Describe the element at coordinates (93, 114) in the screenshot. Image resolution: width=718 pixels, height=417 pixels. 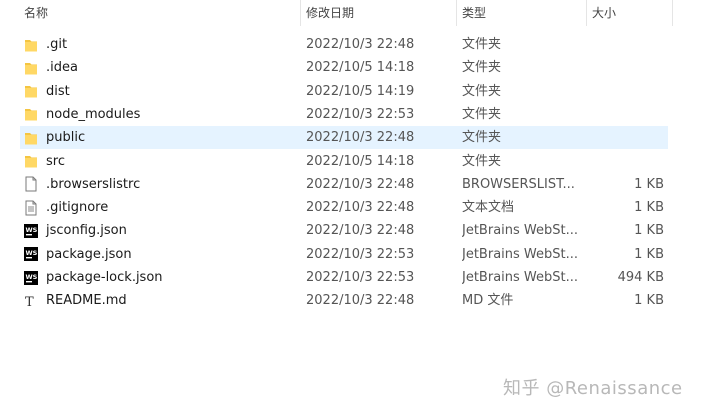
I see `file-name: node_modules` at that location.